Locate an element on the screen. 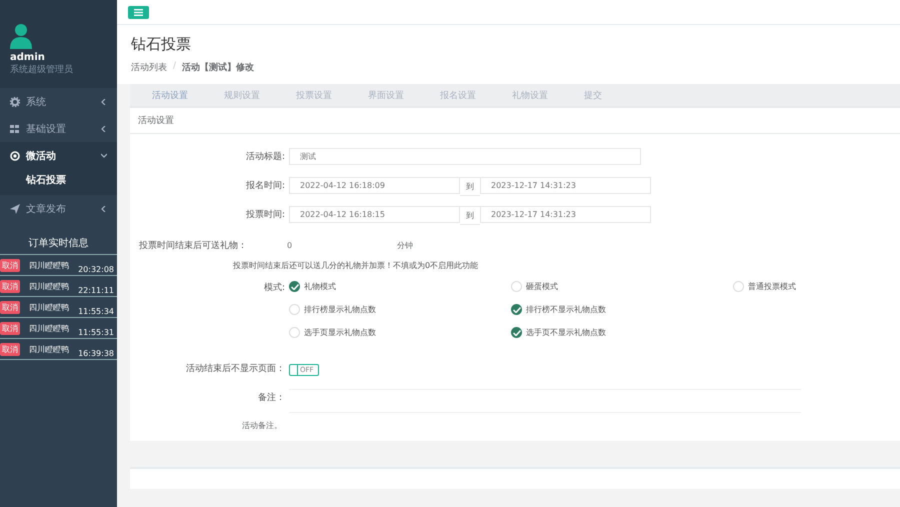 The height and width of the screenshot is (507, 900). option-label: 普通投票模式 is located at coordinates (772, 286).